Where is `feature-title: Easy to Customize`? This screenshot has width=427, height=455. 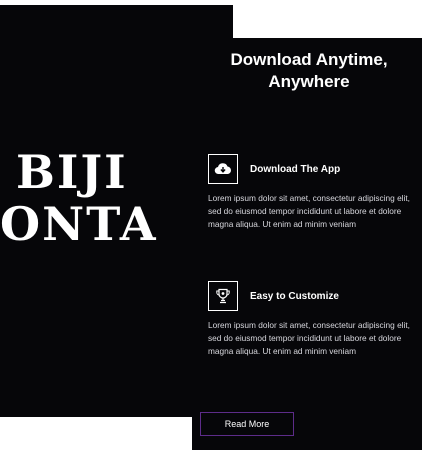
feature-title: Easy to Customize is located at coordinates (294, 296).